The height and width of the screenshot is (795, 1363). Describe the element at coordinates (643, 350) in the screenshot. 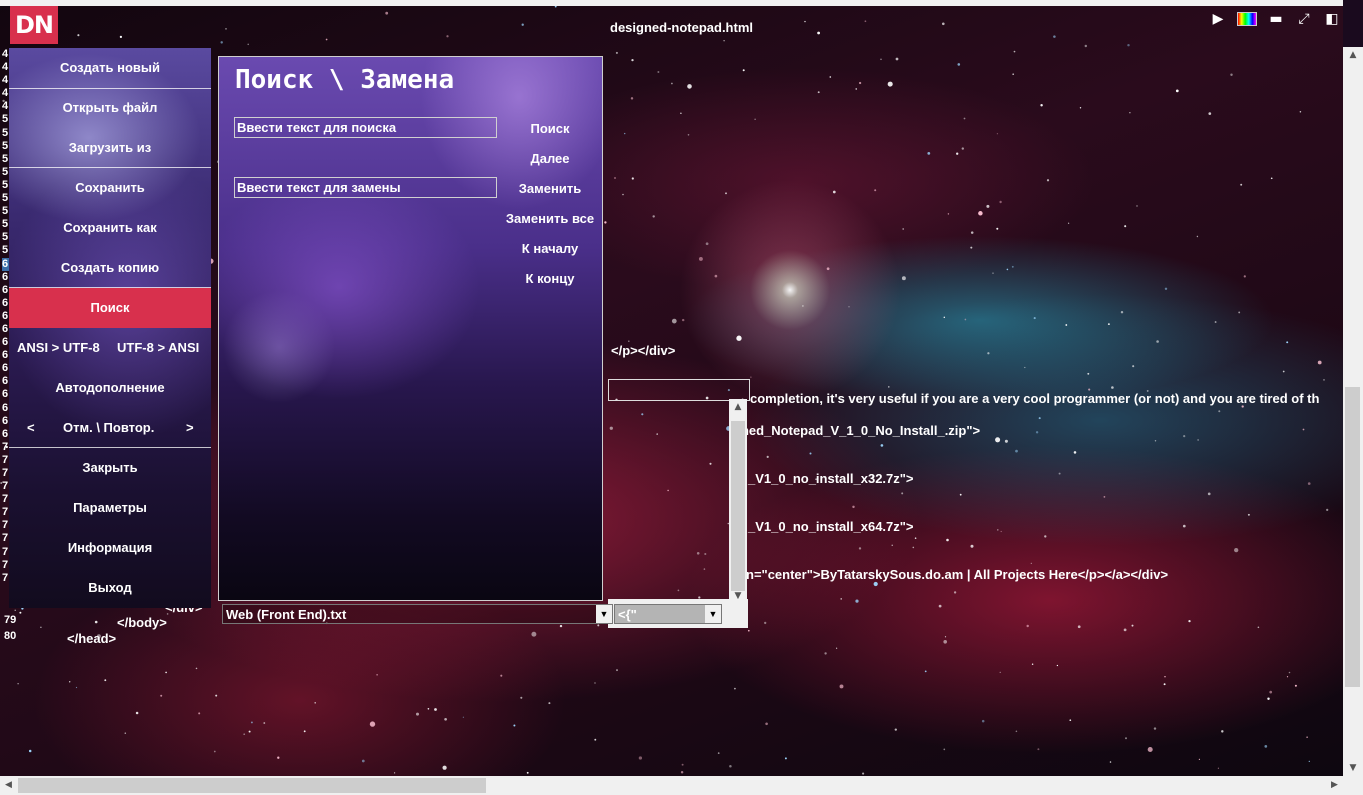

I see `code-line: </p></div>` at that location.